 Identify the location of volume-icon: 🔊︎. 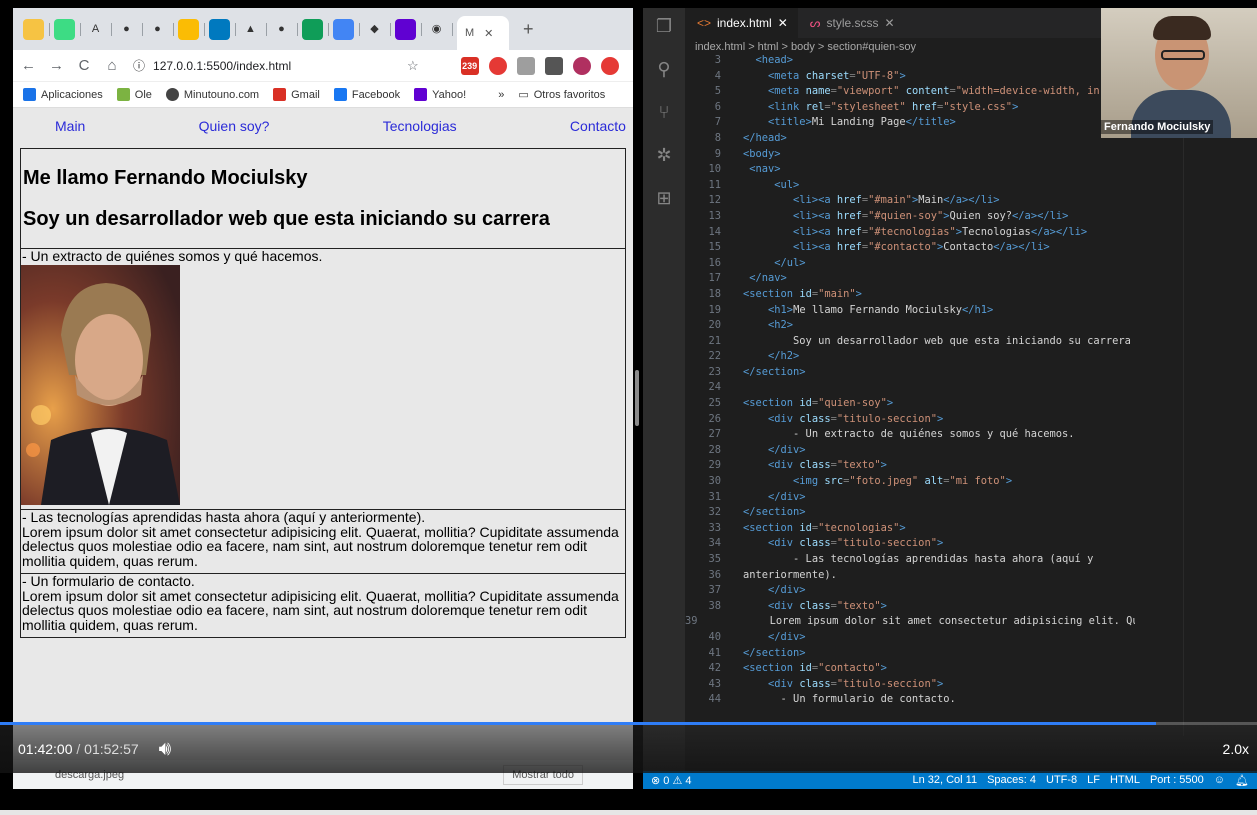
(165, 749).